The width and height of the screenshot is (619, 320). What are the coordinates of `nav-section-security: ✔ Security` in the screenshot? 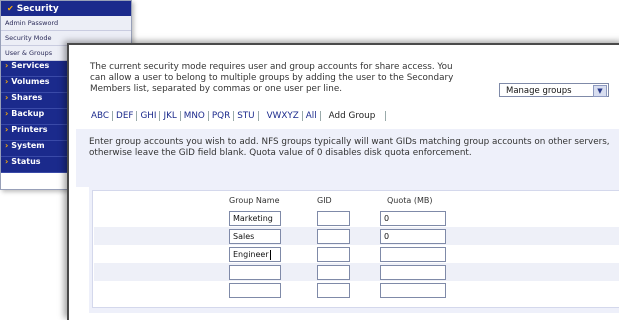 It's located at (66, 8).